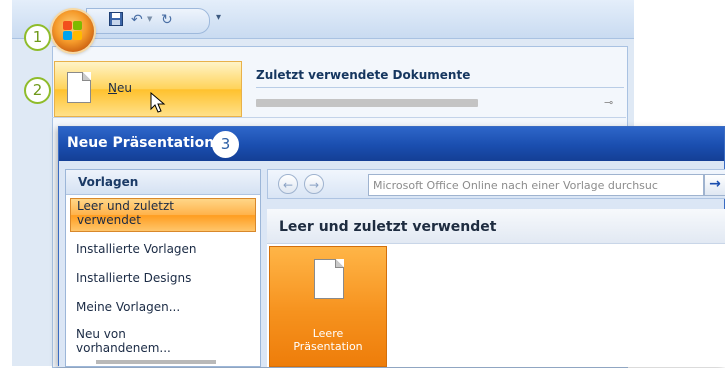 The width and height of the screenshot is (725, 368). I want to click on recent-document-item, so click(367, 103).